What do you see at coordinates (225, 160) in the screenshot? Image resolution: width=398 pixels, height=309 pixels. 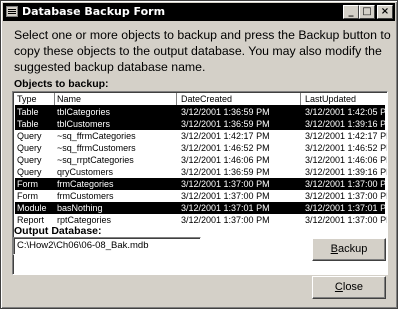 I see `cell-datecreated: 3/12/2001 1:46:06 PM` at bounding box center [225, 160].